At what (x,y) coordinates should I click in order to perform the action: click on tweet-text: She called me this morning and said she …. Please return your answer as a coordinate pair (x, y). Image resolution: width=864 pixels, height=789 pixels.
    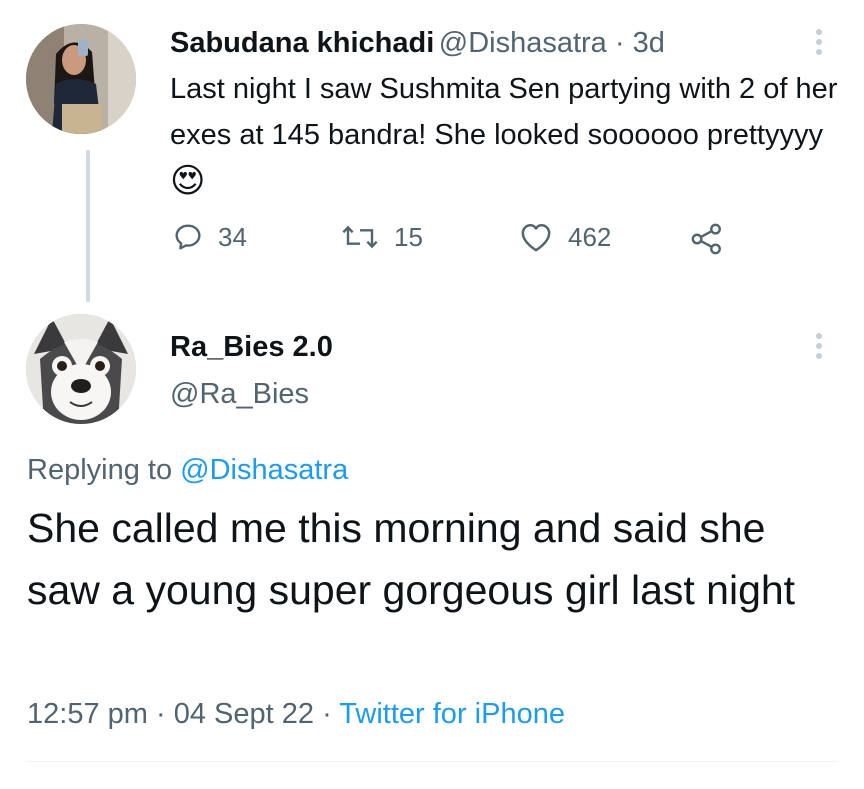
    Looking at the image, I should click on (411, 559).